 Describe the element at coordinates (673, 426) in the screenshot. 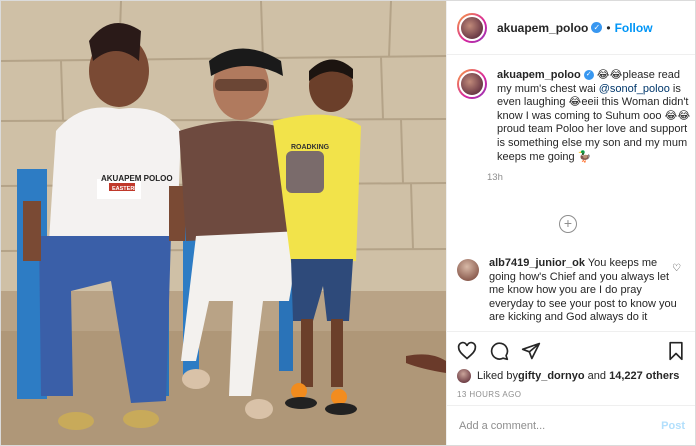

I see `post-comment-button: Post` at that location.